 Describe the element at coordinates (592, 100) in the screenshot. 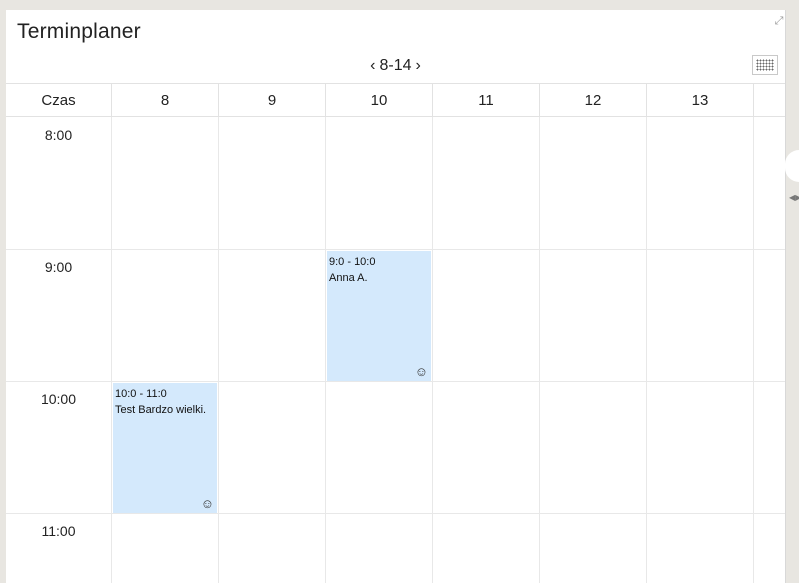

I see `day-header-12: 12` at that location.